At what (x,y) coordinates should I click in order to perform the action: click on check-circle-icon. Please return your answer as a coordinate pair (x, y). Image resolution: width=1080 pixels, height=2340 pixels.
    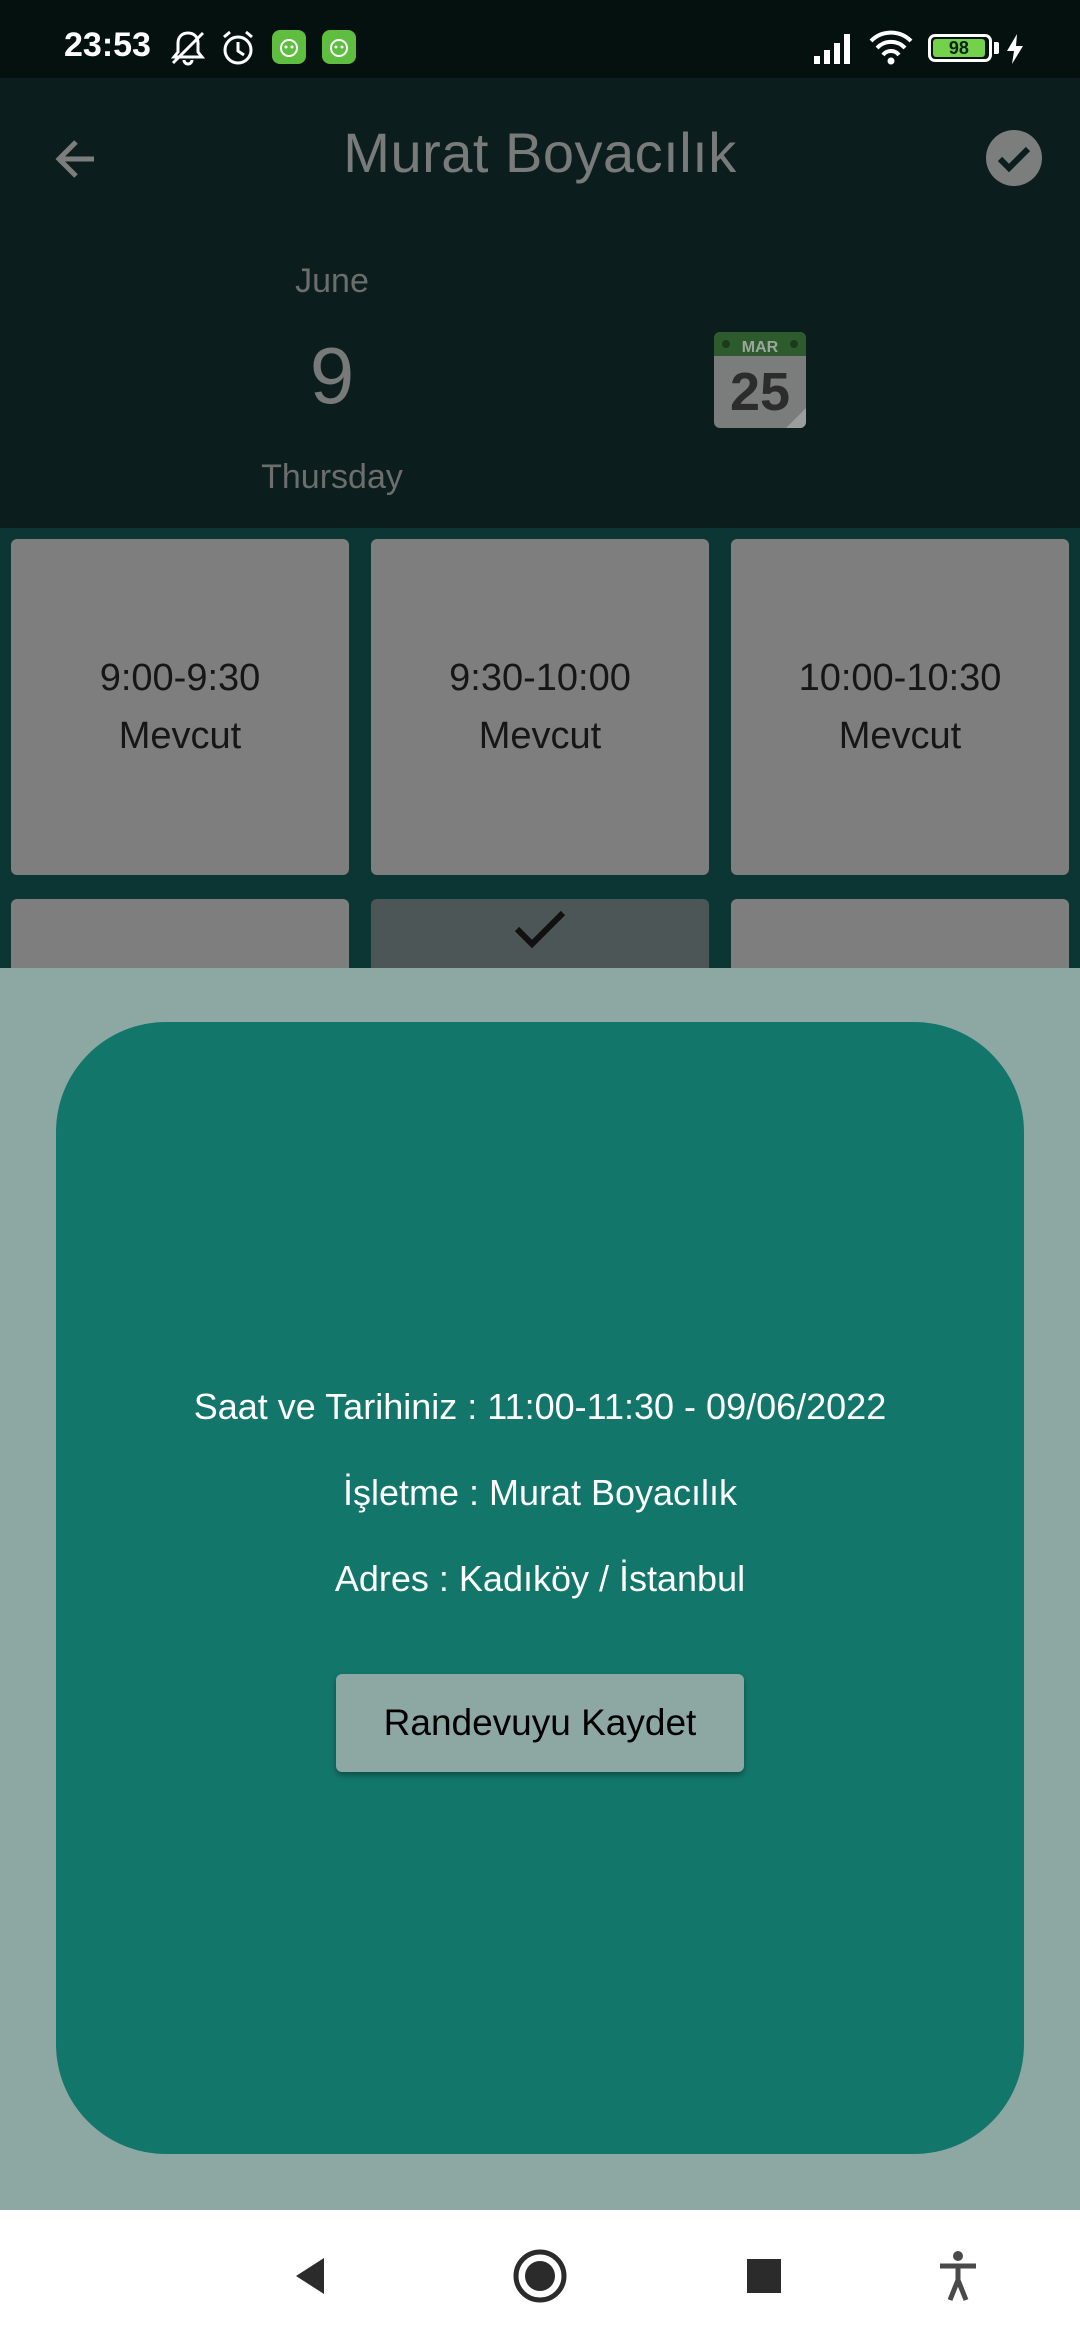
    Looking at the image, I should click on (1014, 158).